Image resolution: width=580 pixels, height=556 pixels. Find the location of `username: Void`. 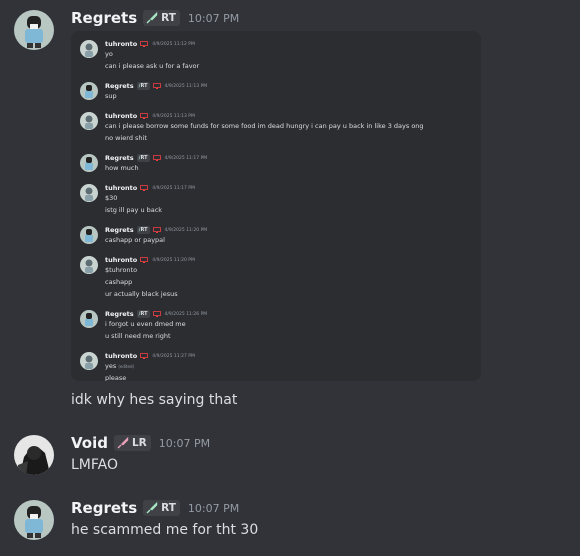

username: Void is located at coordinates (89, 443).